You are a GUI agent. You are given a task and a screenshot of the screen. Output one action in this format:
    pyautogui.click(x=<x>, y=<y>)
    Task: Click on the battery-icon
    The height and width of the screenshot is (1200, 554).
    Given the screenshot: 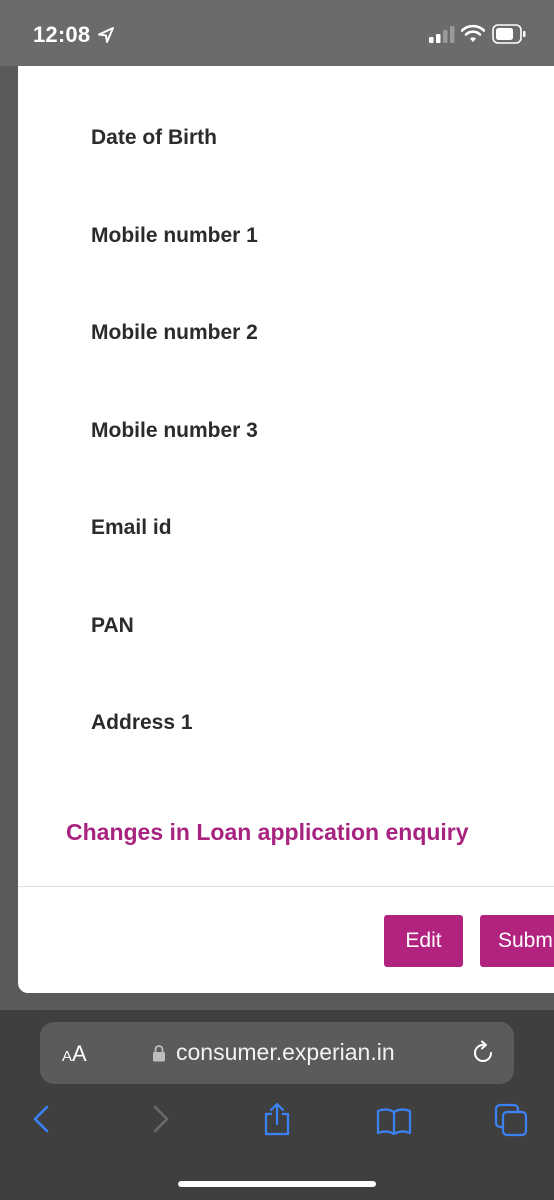 What is the action you would take?
    pyautogui.click(x=509, y=34)
    